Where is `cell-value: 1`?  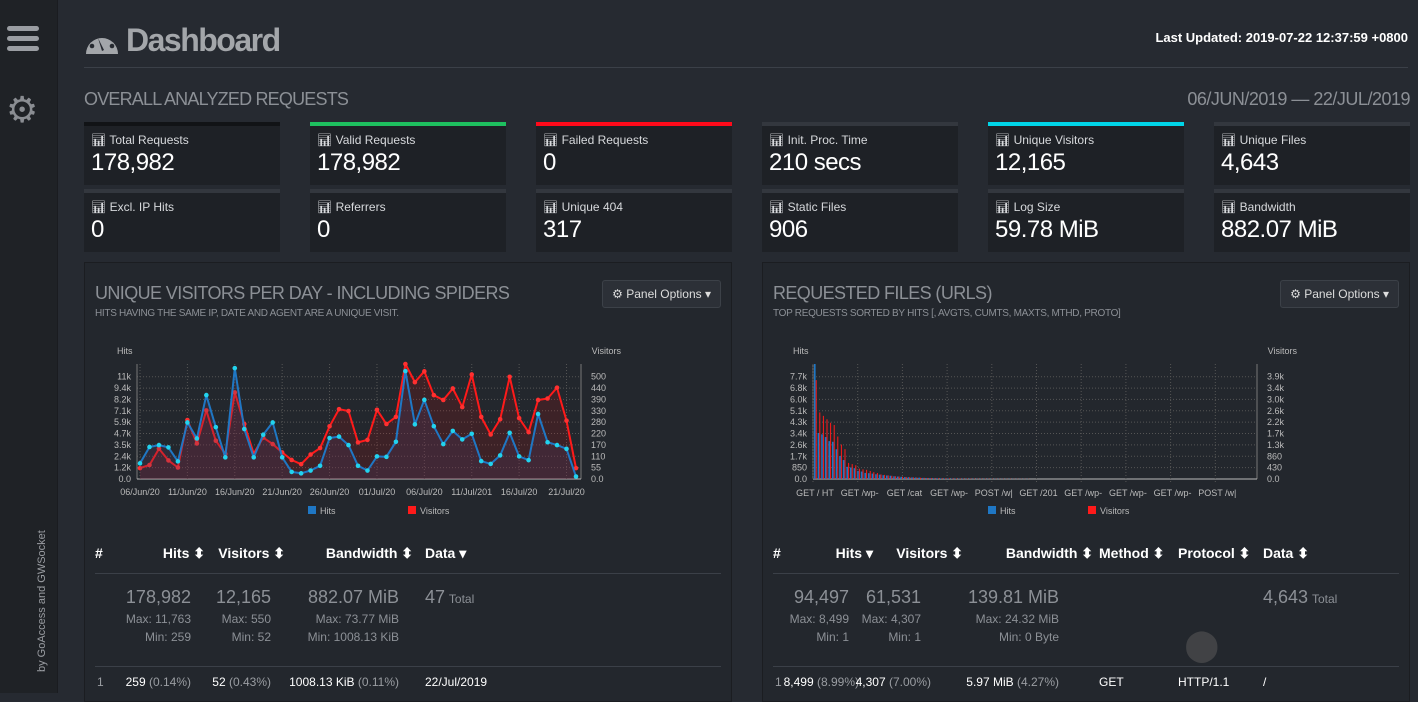 cell-value: 1 is located at coordinates (778, 682).